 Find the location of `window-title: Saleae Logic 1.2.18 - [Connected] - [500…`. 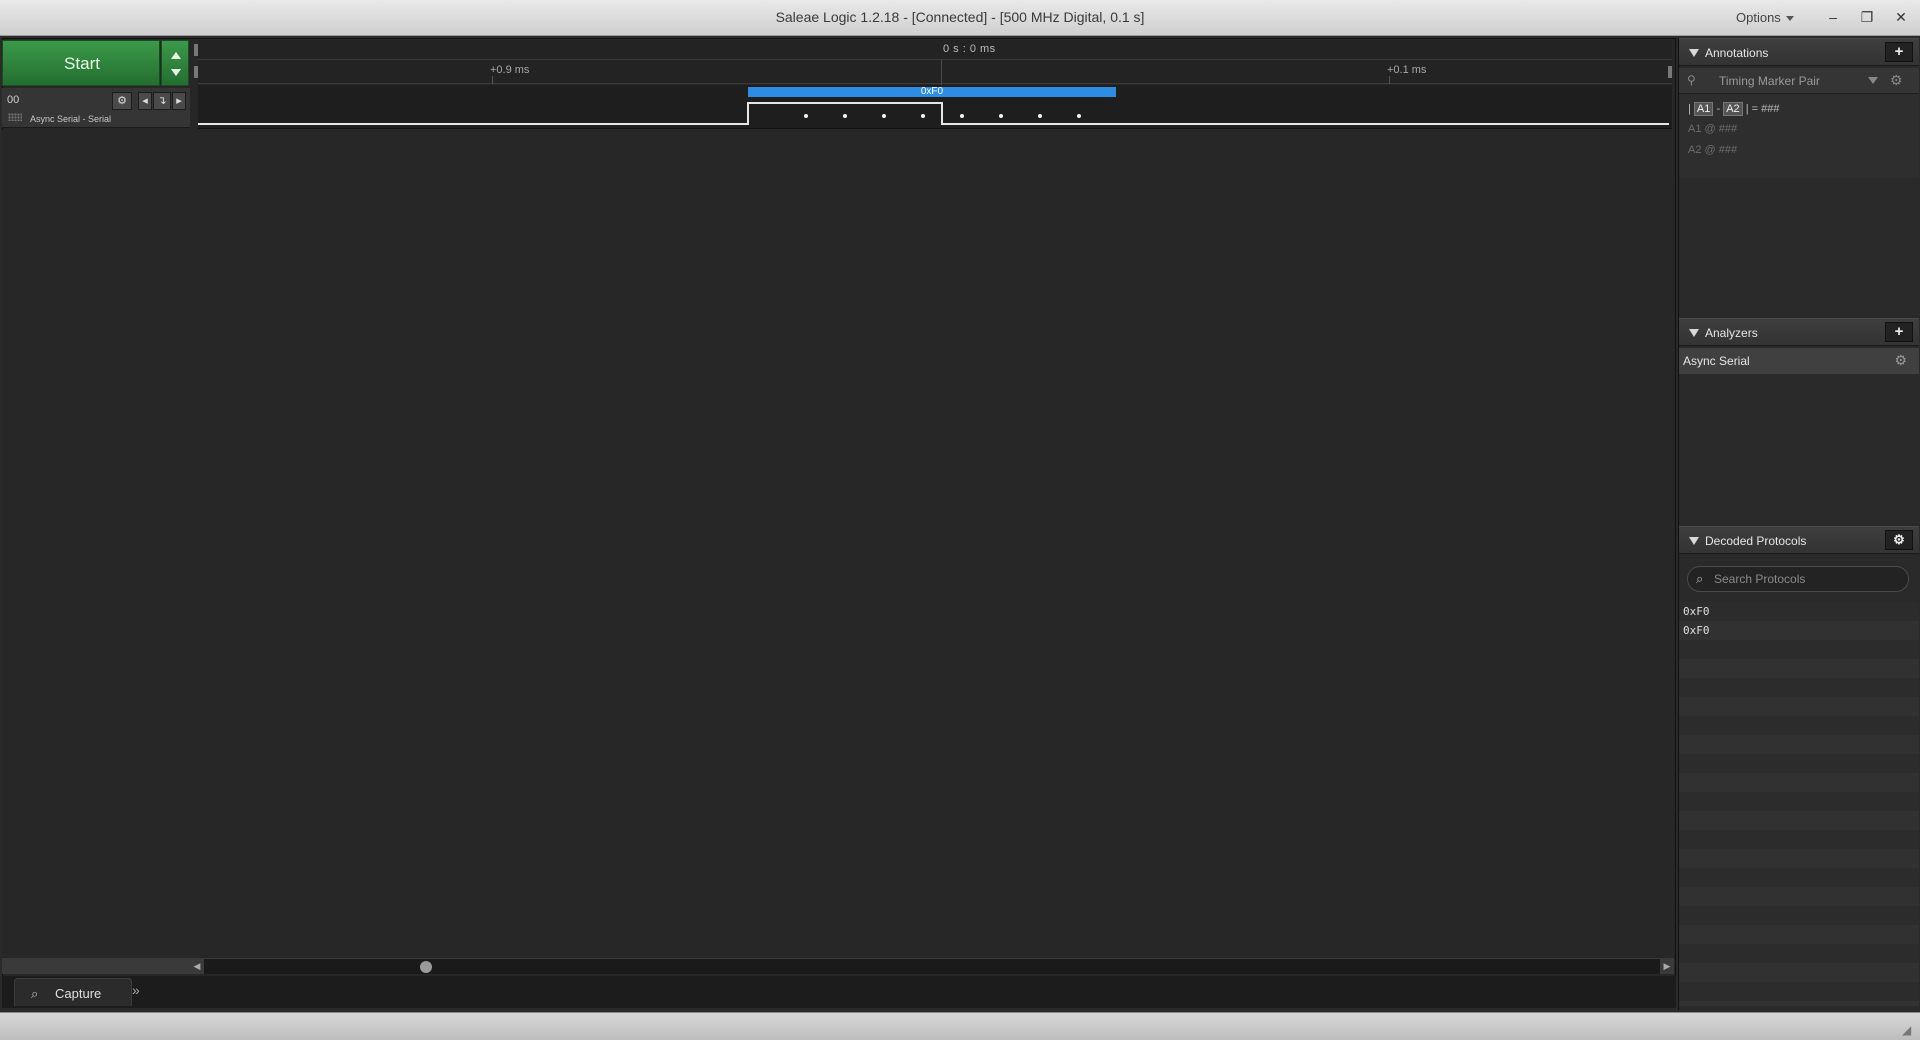

window-title: Saleae Logic 1.2.18 - [Connected] - [500… is located at coordinates (960, 17).